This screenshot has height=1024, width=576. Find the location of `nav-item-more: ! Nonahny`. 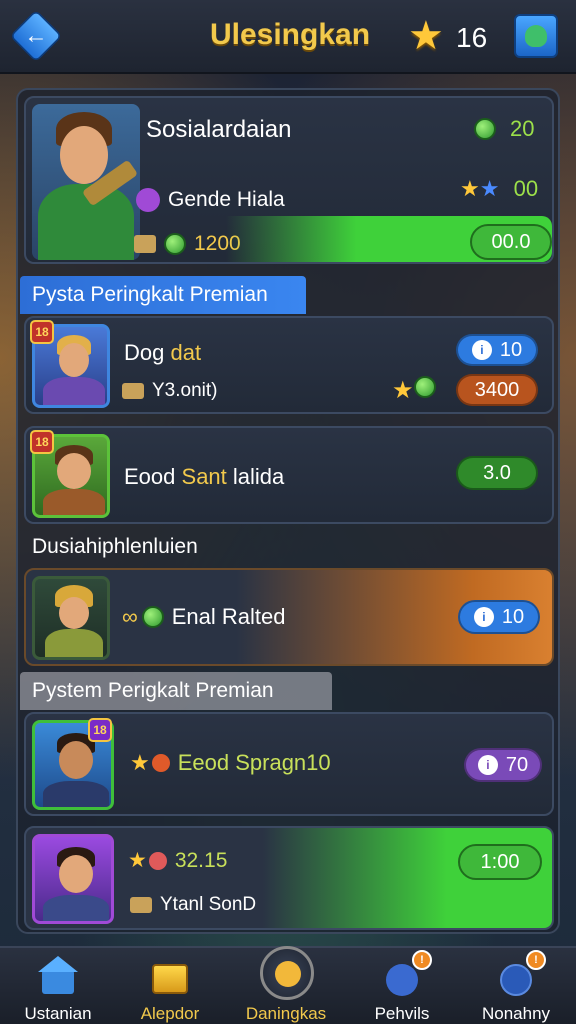

nav-item-more: ! Nonahny is located at coordinates (516, 987).